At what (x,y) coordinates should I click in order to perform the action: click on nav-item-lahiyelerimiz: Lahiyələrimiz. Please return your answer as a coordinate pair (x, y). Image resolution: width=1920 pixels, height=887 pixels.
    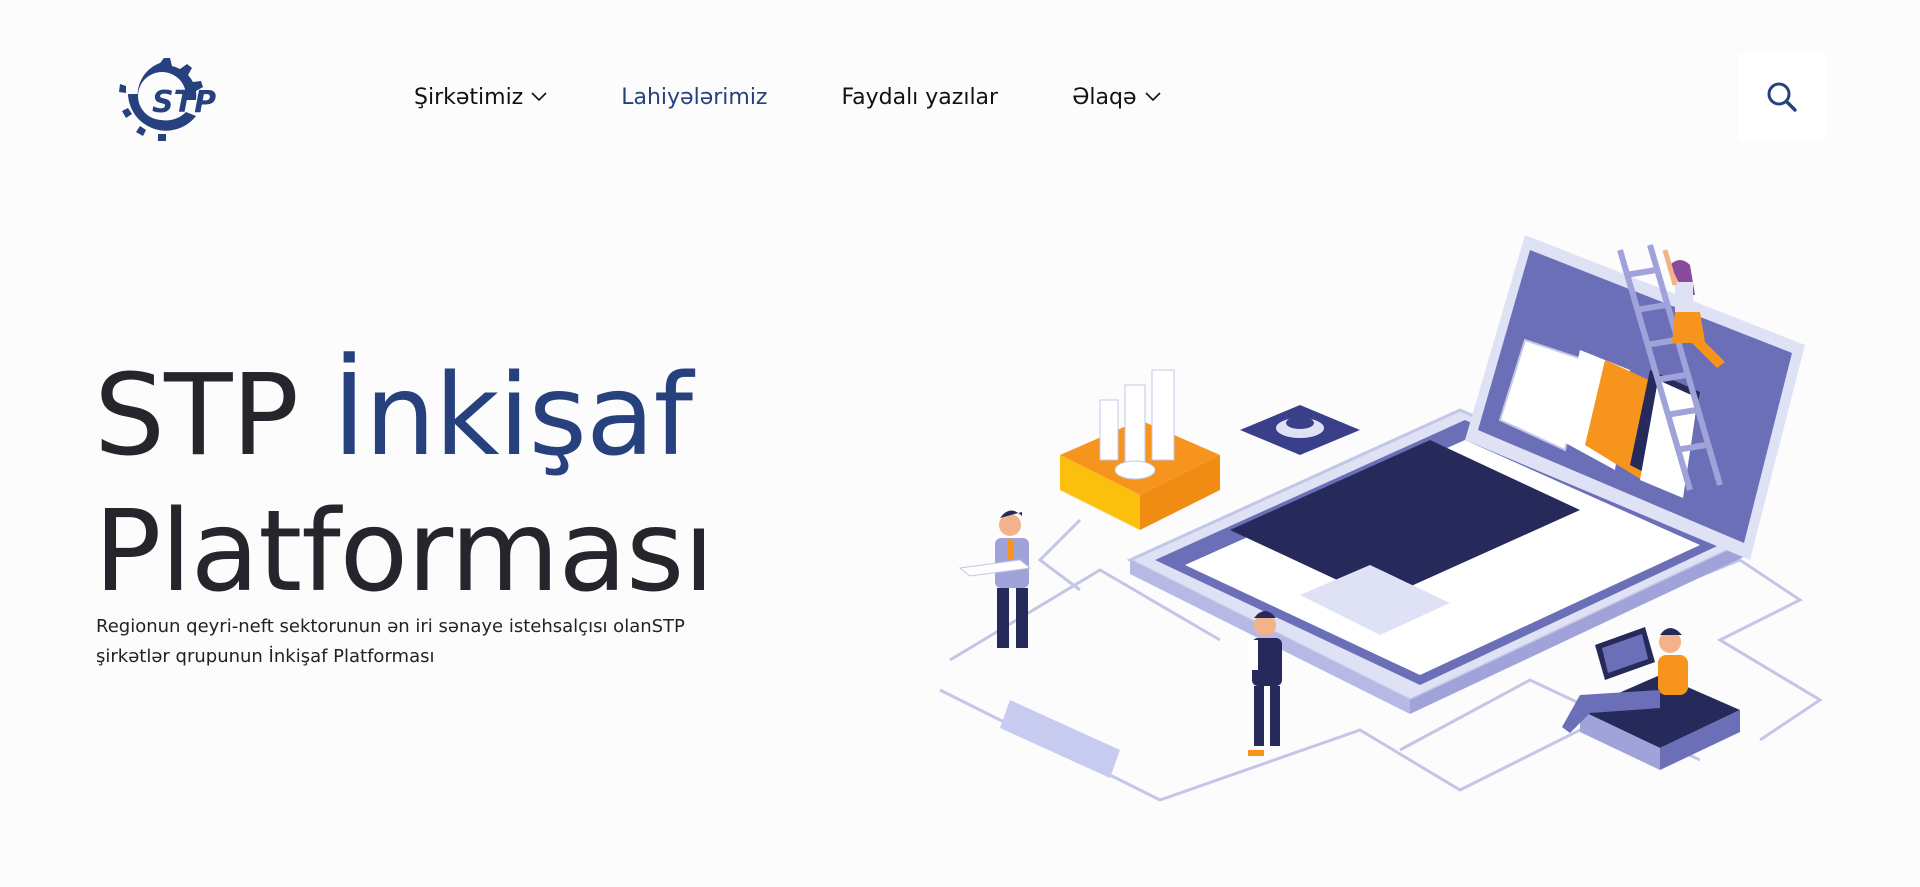
    Looking at the image, I should click on (694, 97).